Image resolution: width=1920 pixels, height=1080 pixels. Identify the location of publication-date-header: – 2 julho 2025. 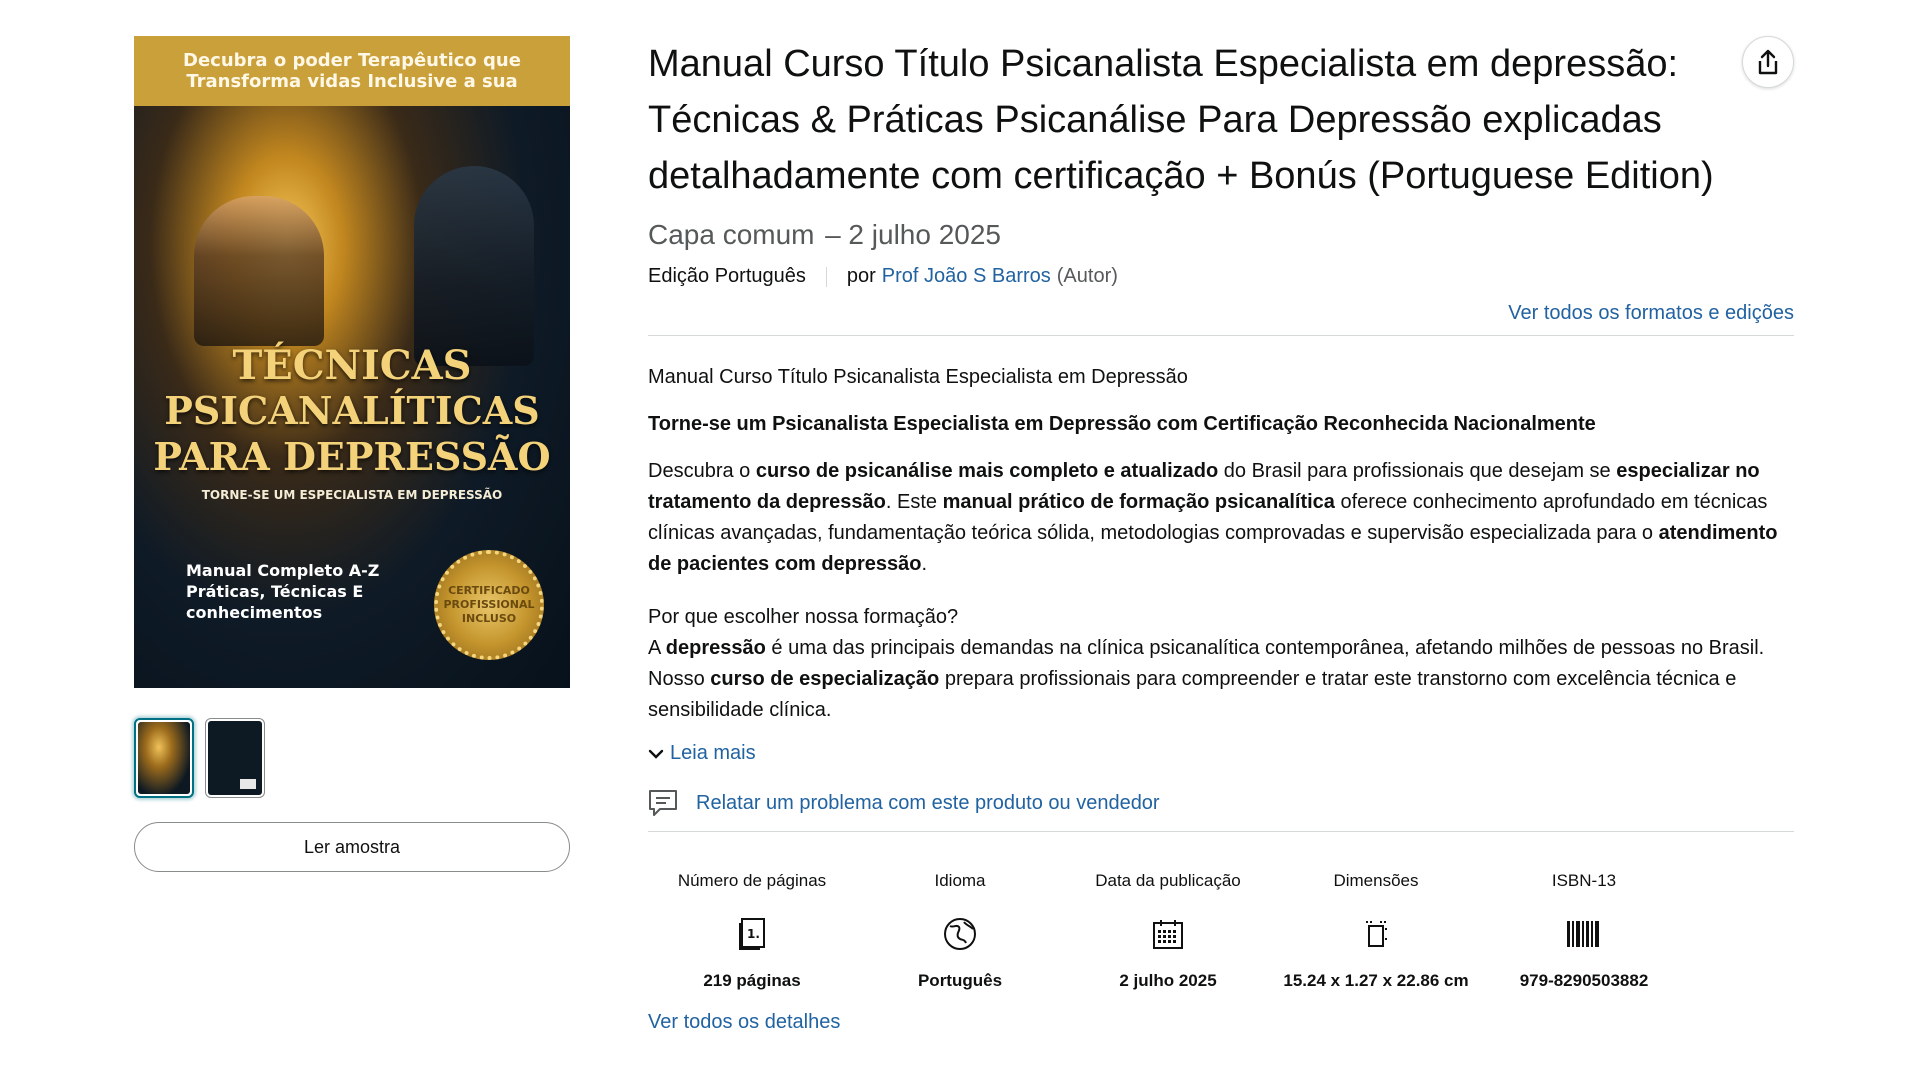
(913, 234).